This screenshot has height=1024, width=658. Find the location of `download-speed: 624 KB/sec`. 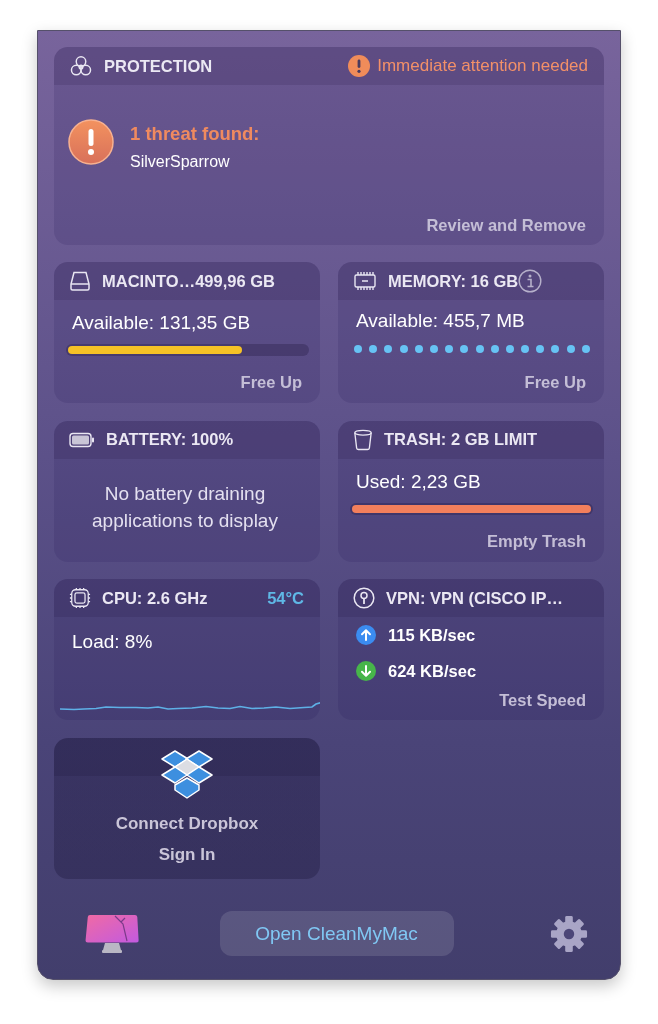

download-speed: 624 KB/sec is located at coordinates (432, 671).